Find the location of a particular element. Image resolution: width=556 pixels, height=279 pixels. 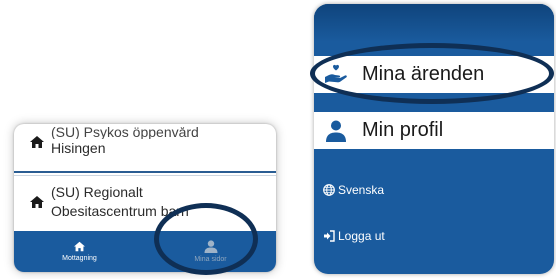

tab-mottagning: Mottagning is located at coordinates (79, 251).